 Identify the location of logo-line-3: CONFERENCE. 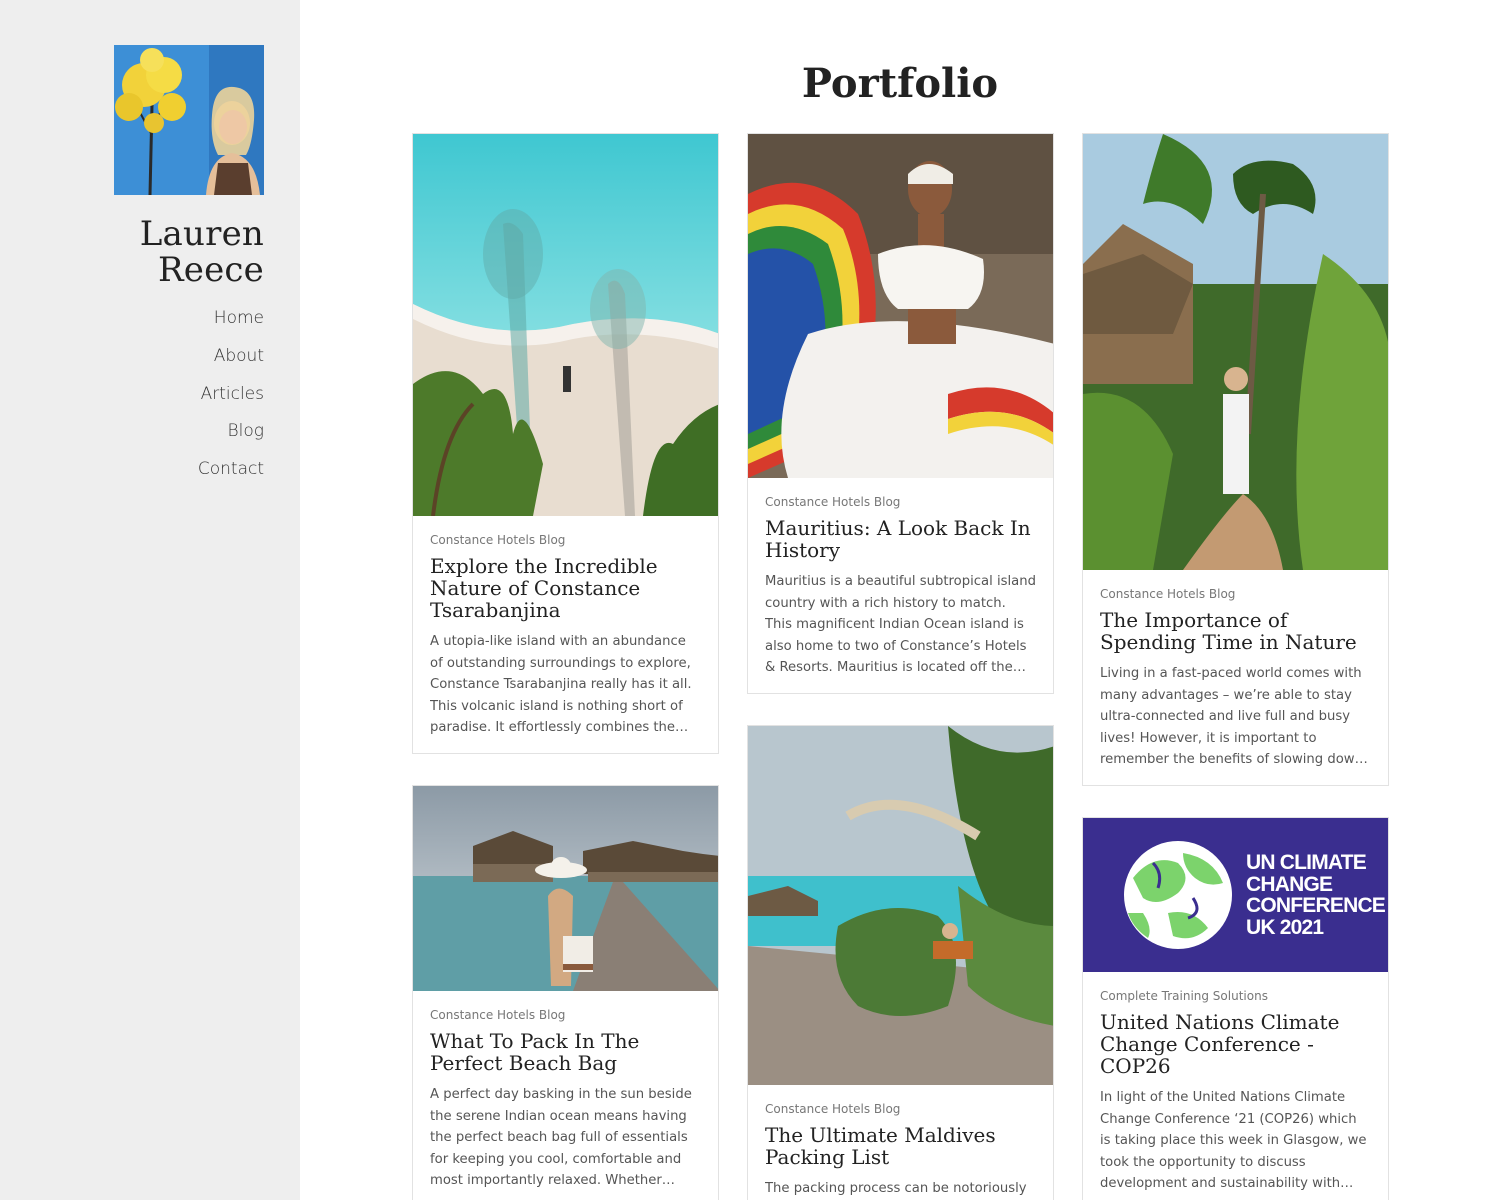
(1316, 905).